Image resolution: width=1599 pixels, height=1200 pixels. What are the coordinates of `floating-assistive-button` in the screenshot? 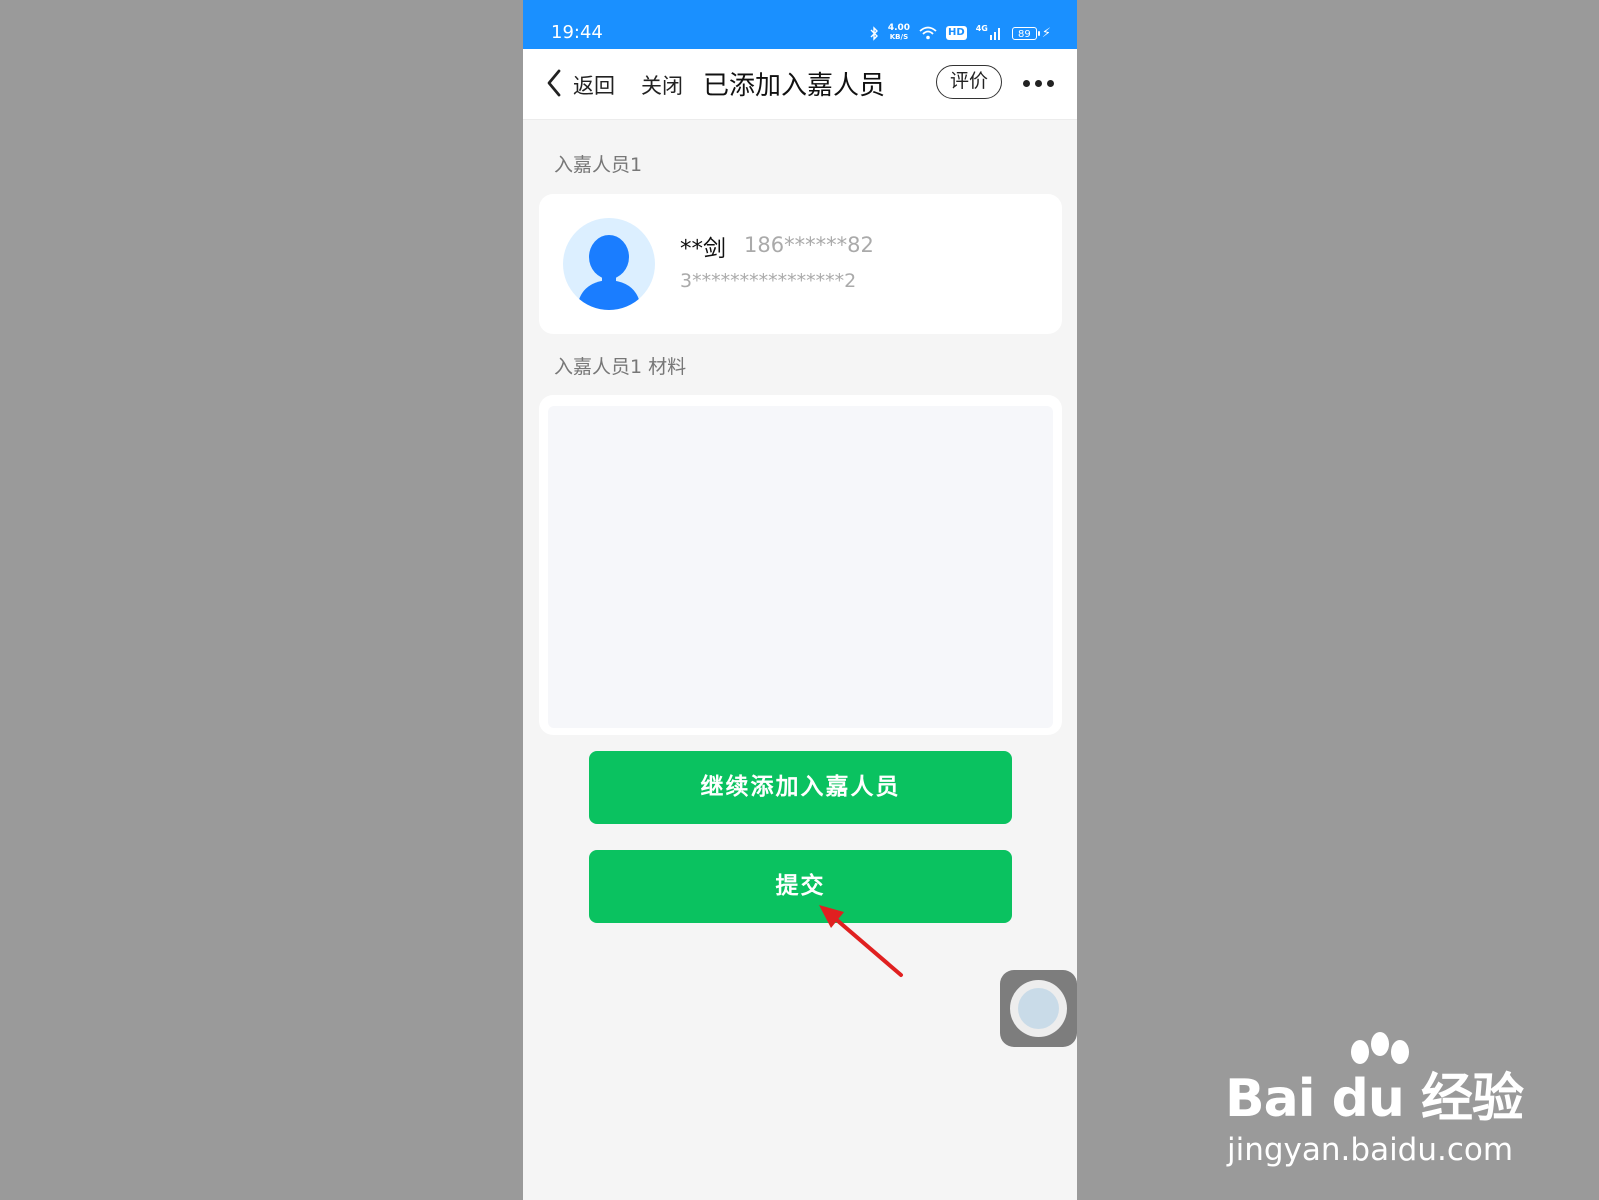 It's located at (1038, 1008).